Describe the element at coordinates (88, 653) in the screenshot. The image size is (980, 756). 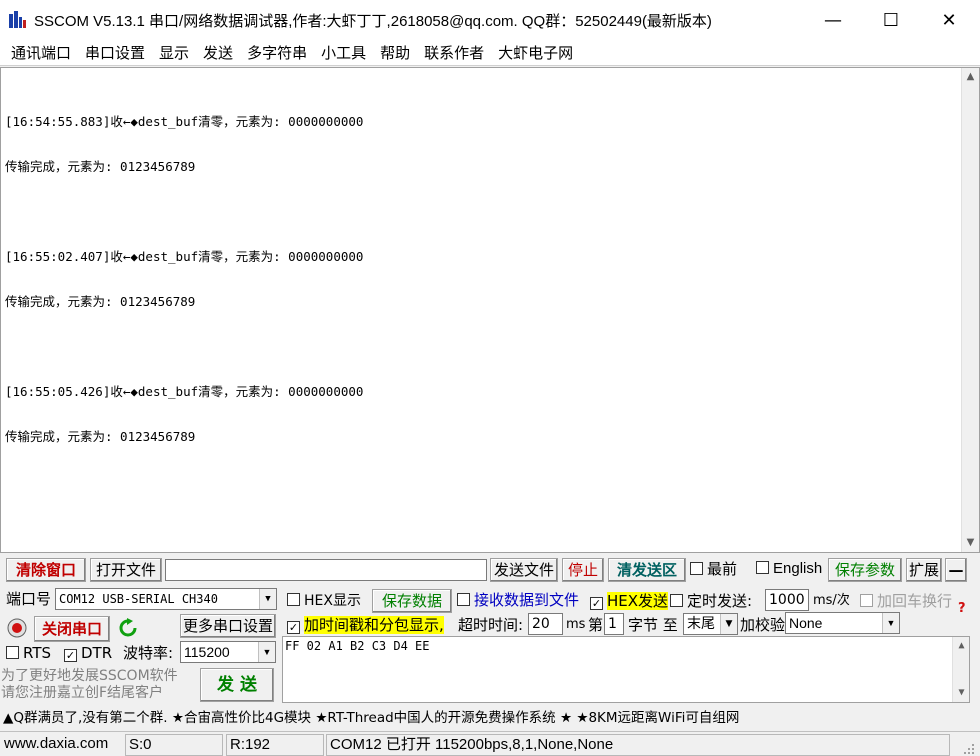
I see `dtr-checkbox: ✓ DTR` at that location.